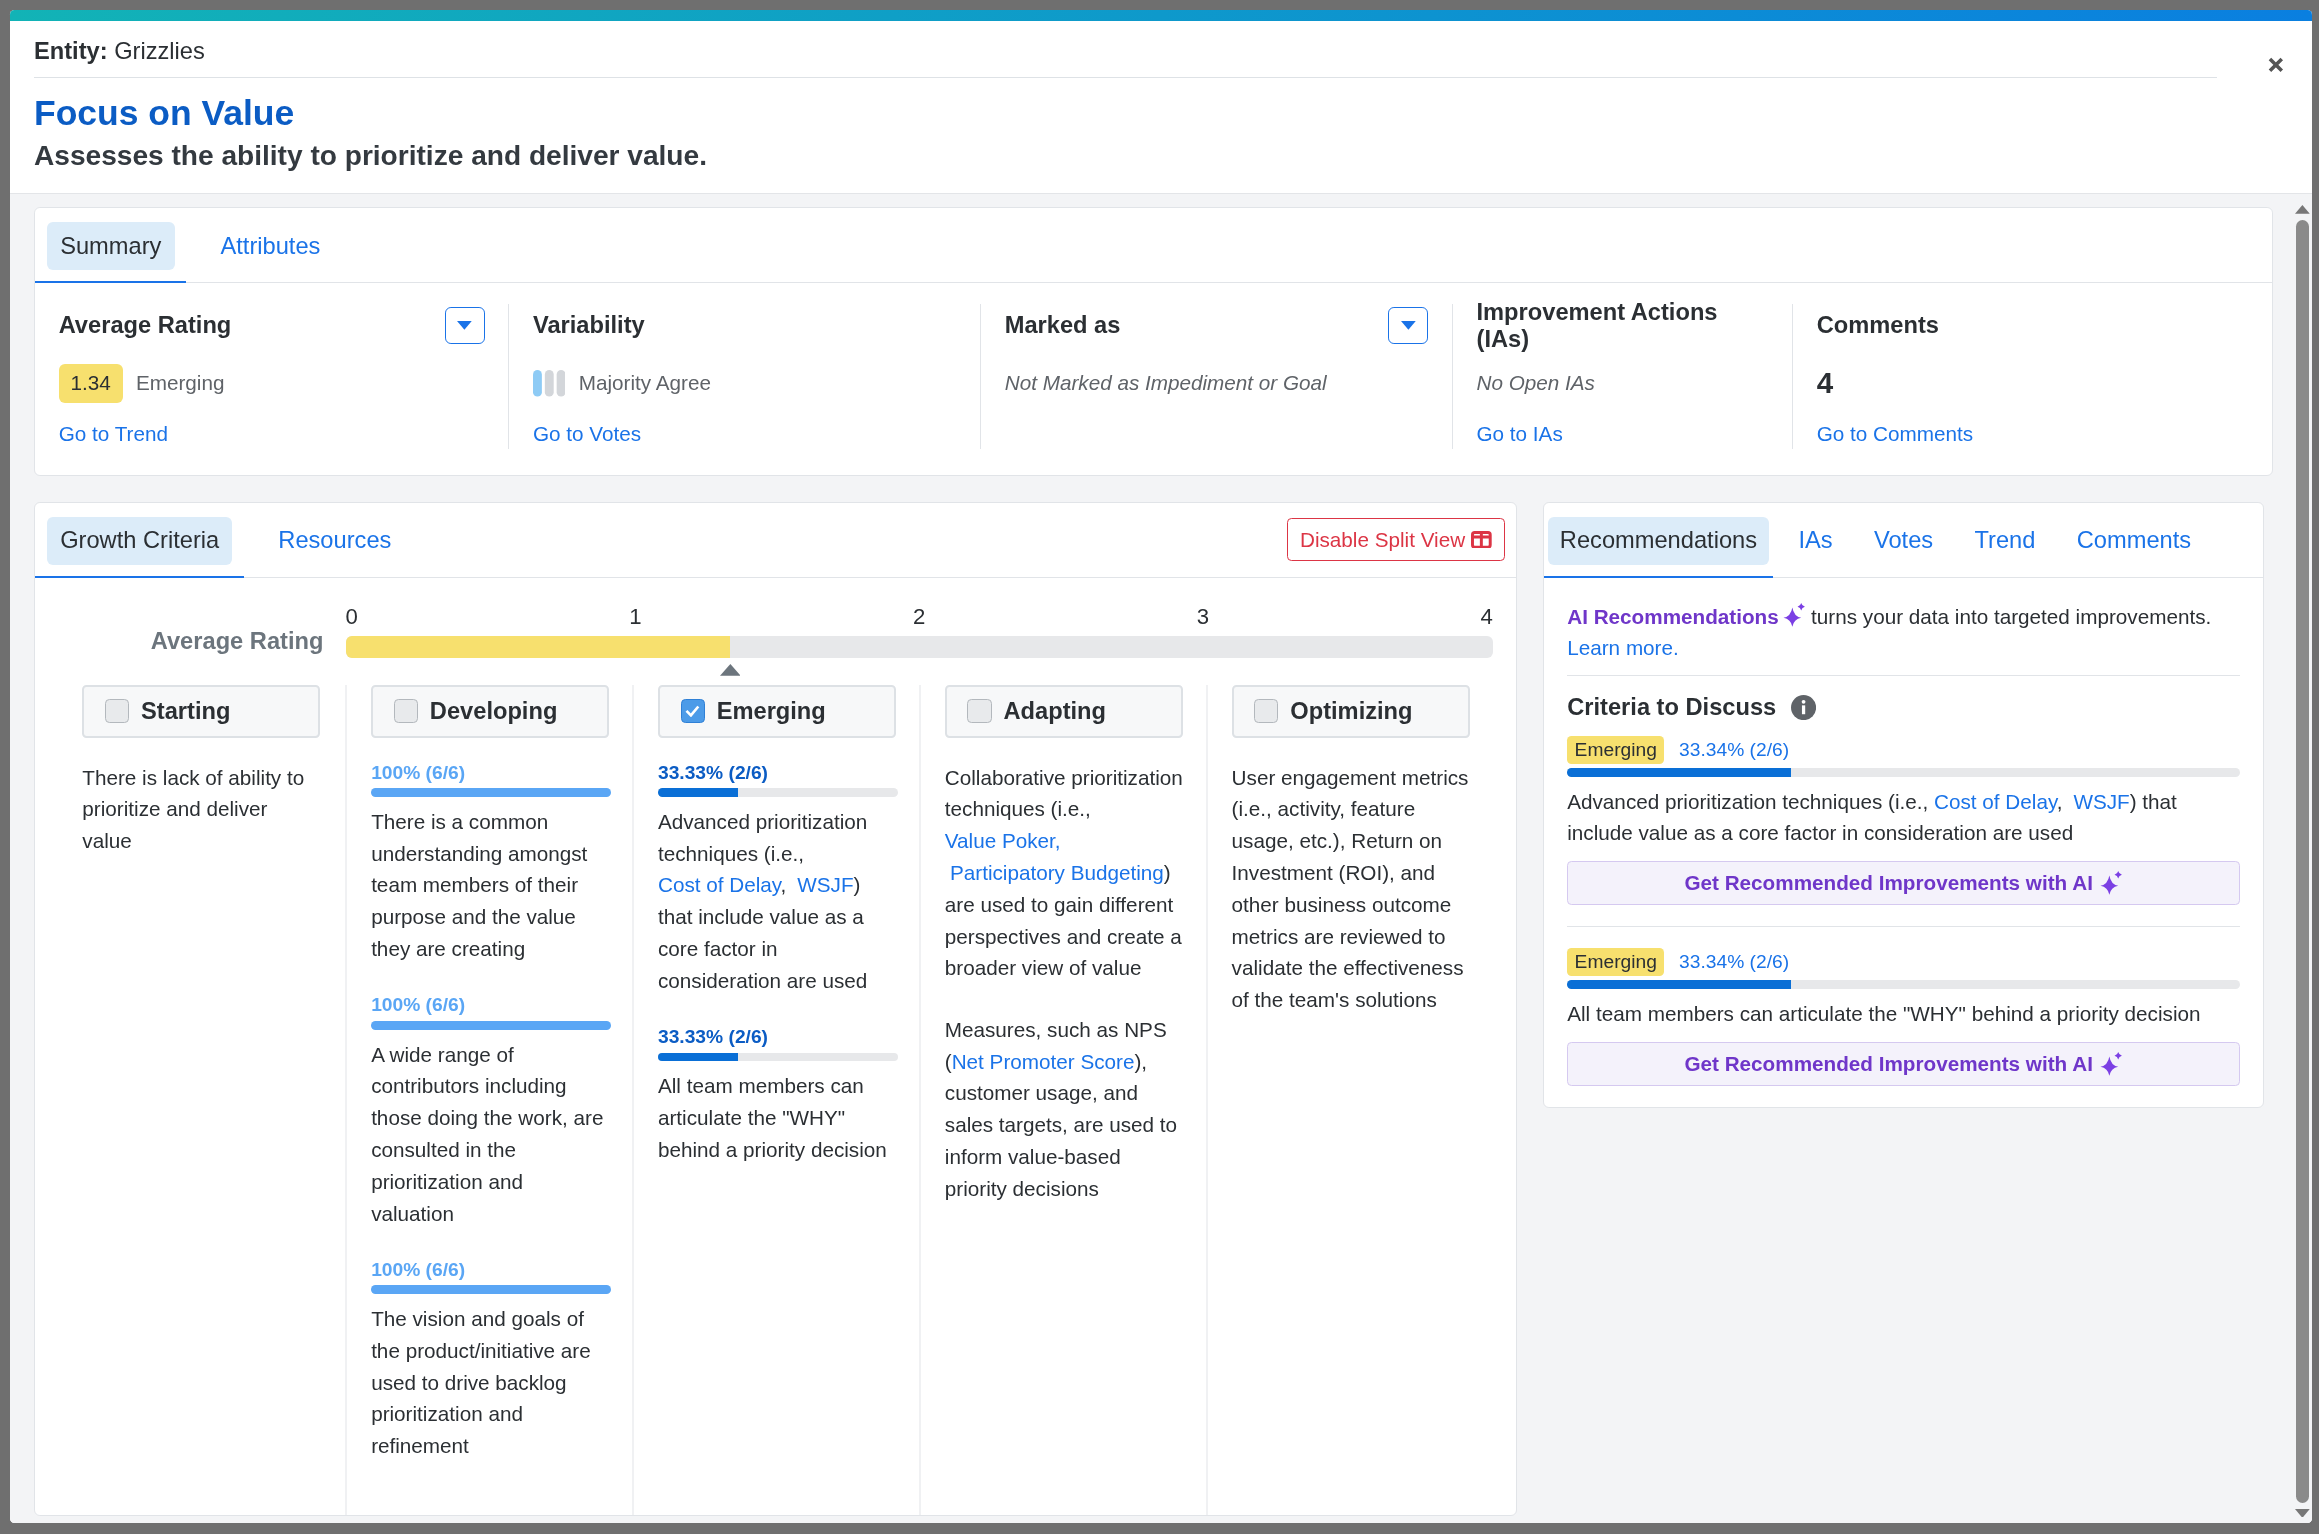 This screenshot has height=1534, width=2319. Describe the element at coordinates (2005, 540) in the screenshot. I see `tab: Trend` at that location.